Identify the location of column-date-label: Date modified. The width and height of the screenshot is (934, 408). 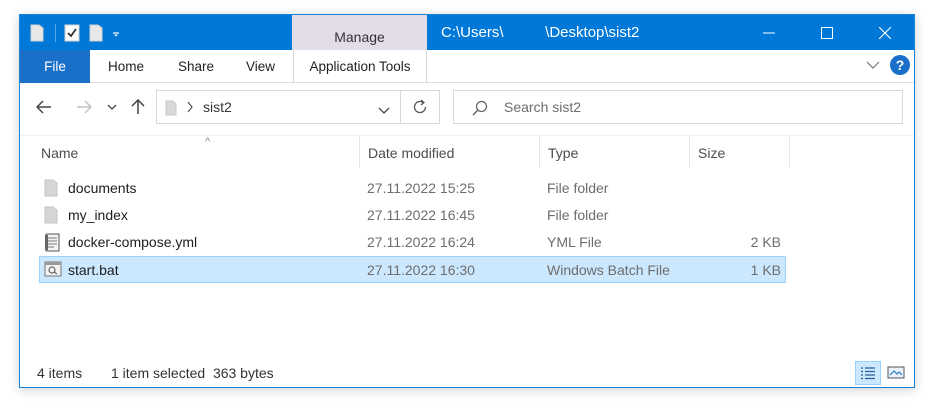
(411, 153).